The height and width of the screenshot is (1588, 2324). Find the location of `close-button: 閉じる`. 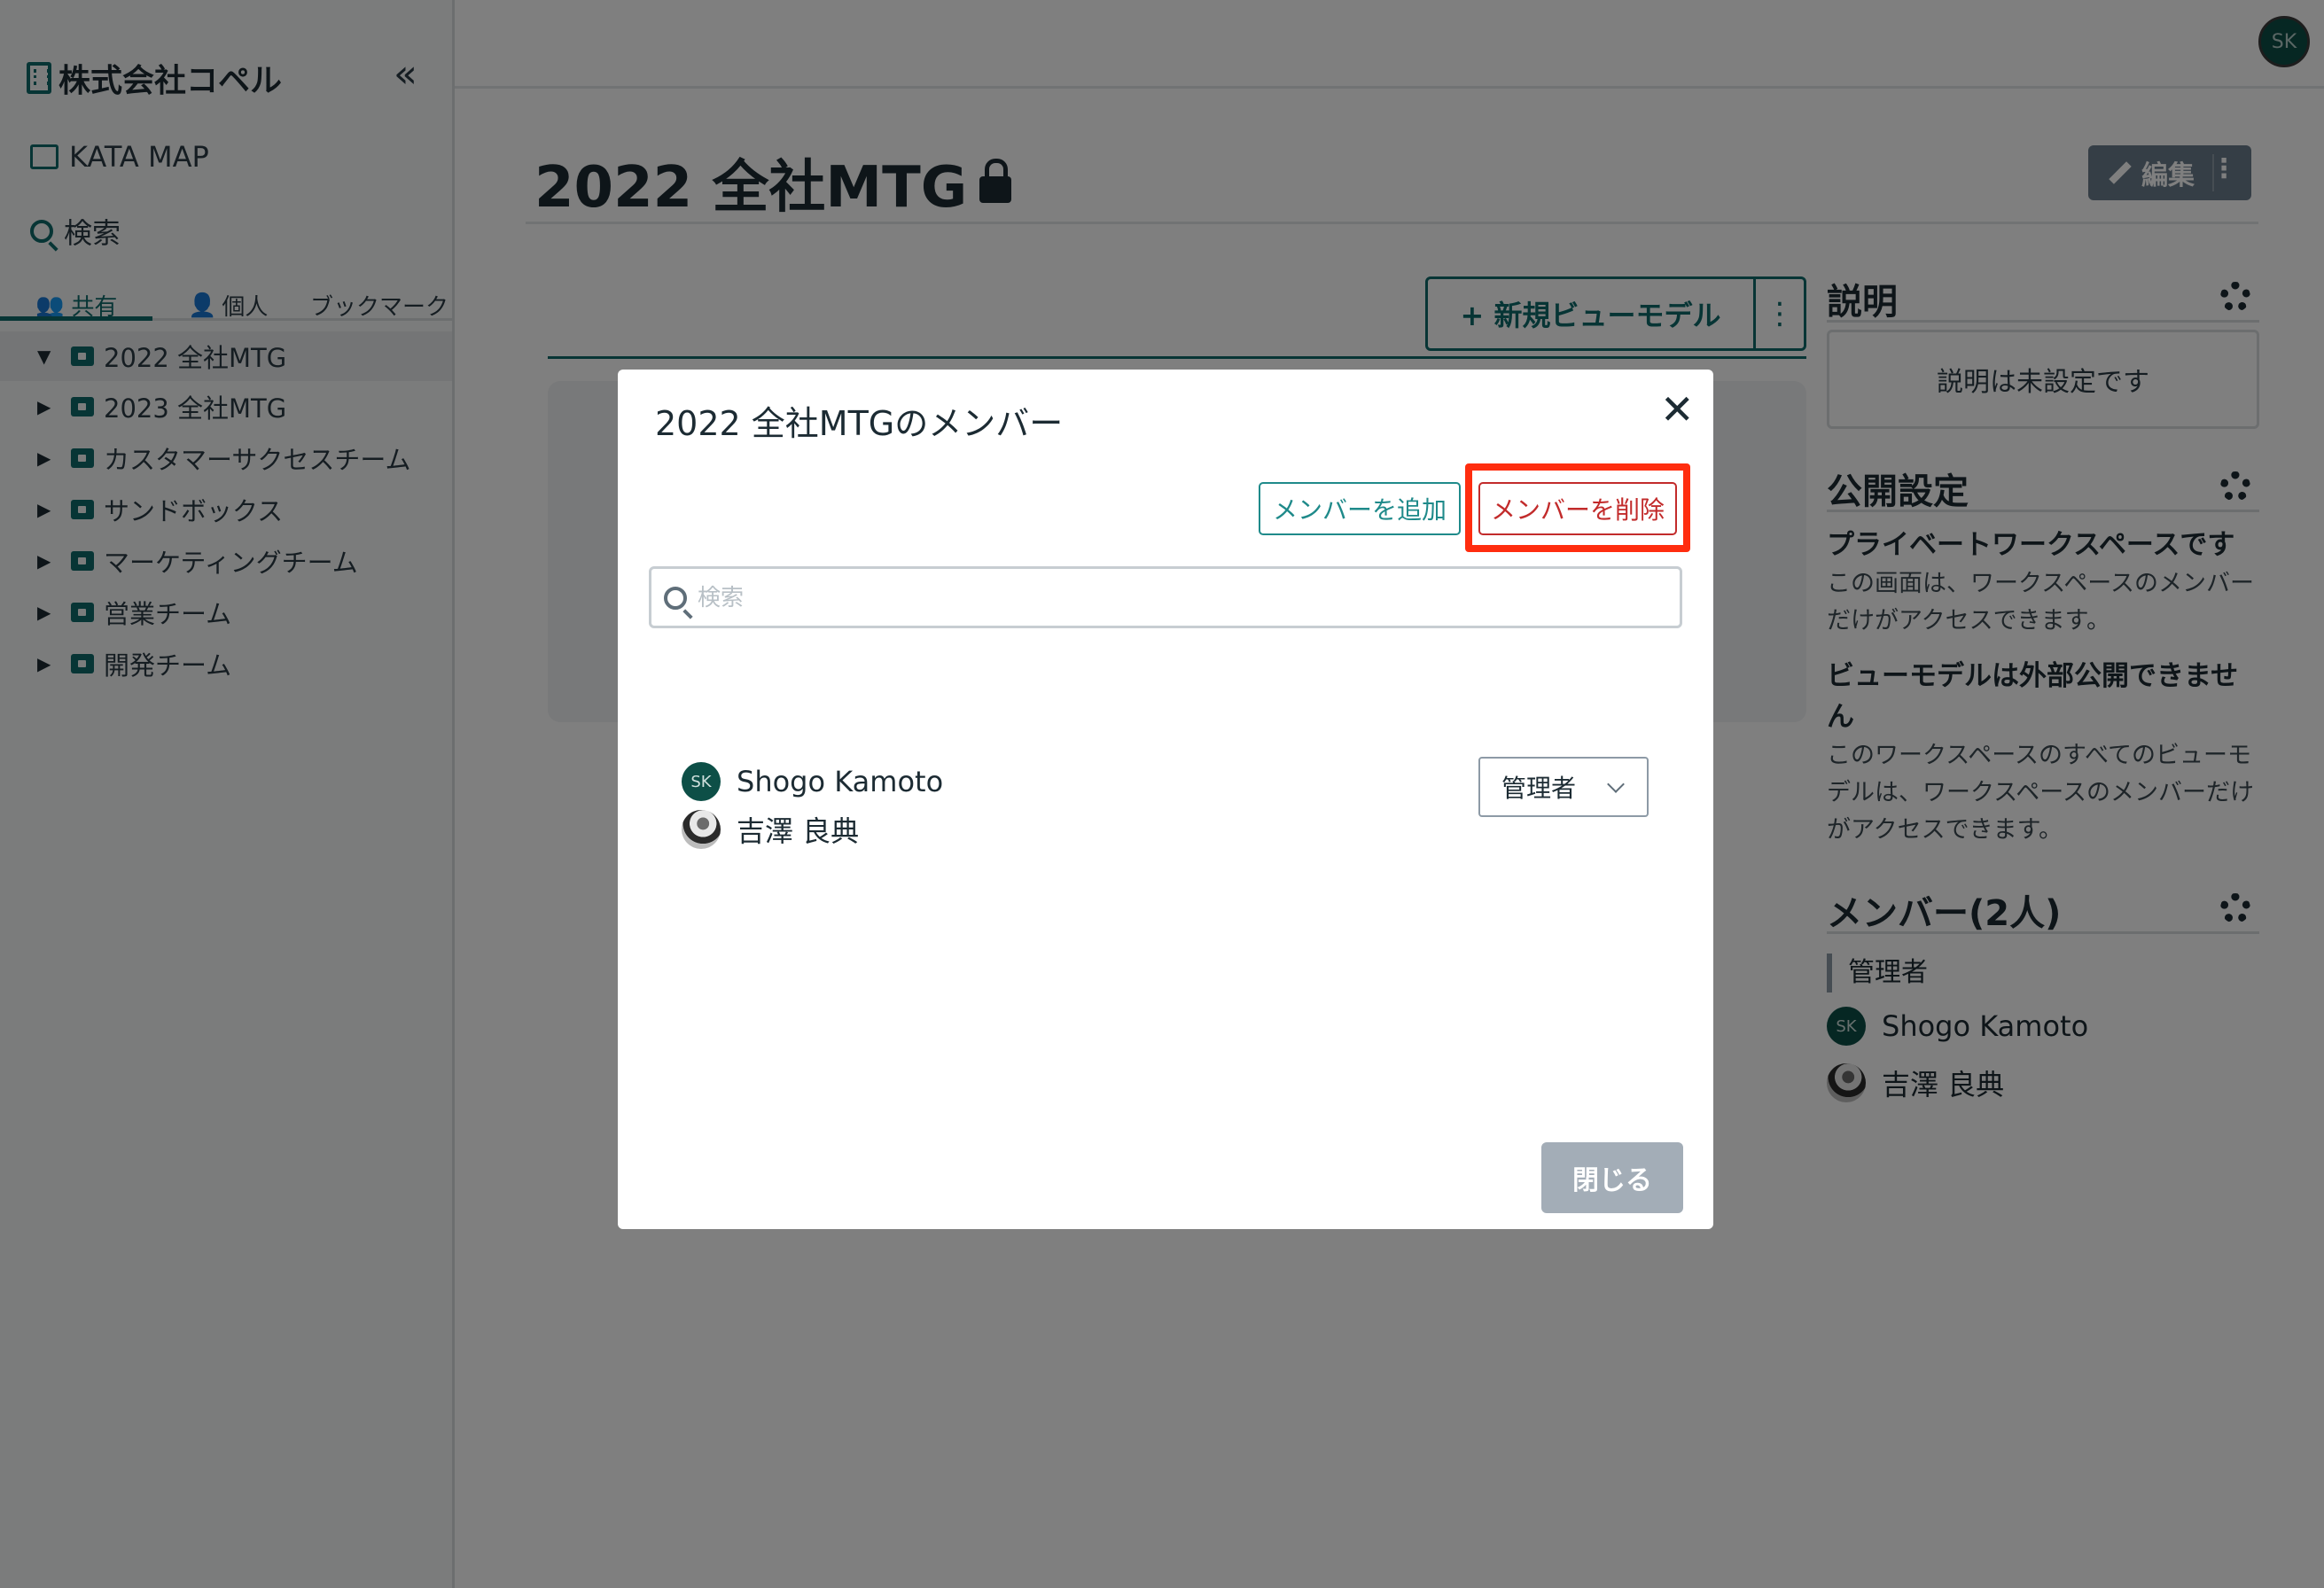

close-button: 閉じる is located at coordinates (1612, 1177).